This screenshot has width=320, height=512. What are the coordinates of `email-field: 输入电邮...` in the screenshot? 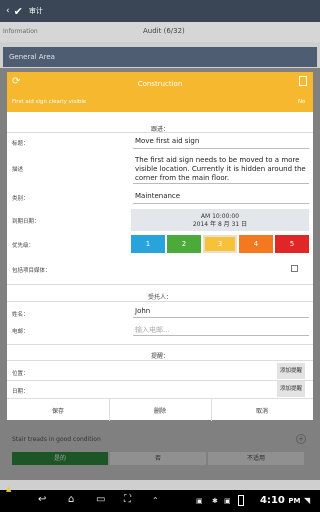 It's located at (152, 330).